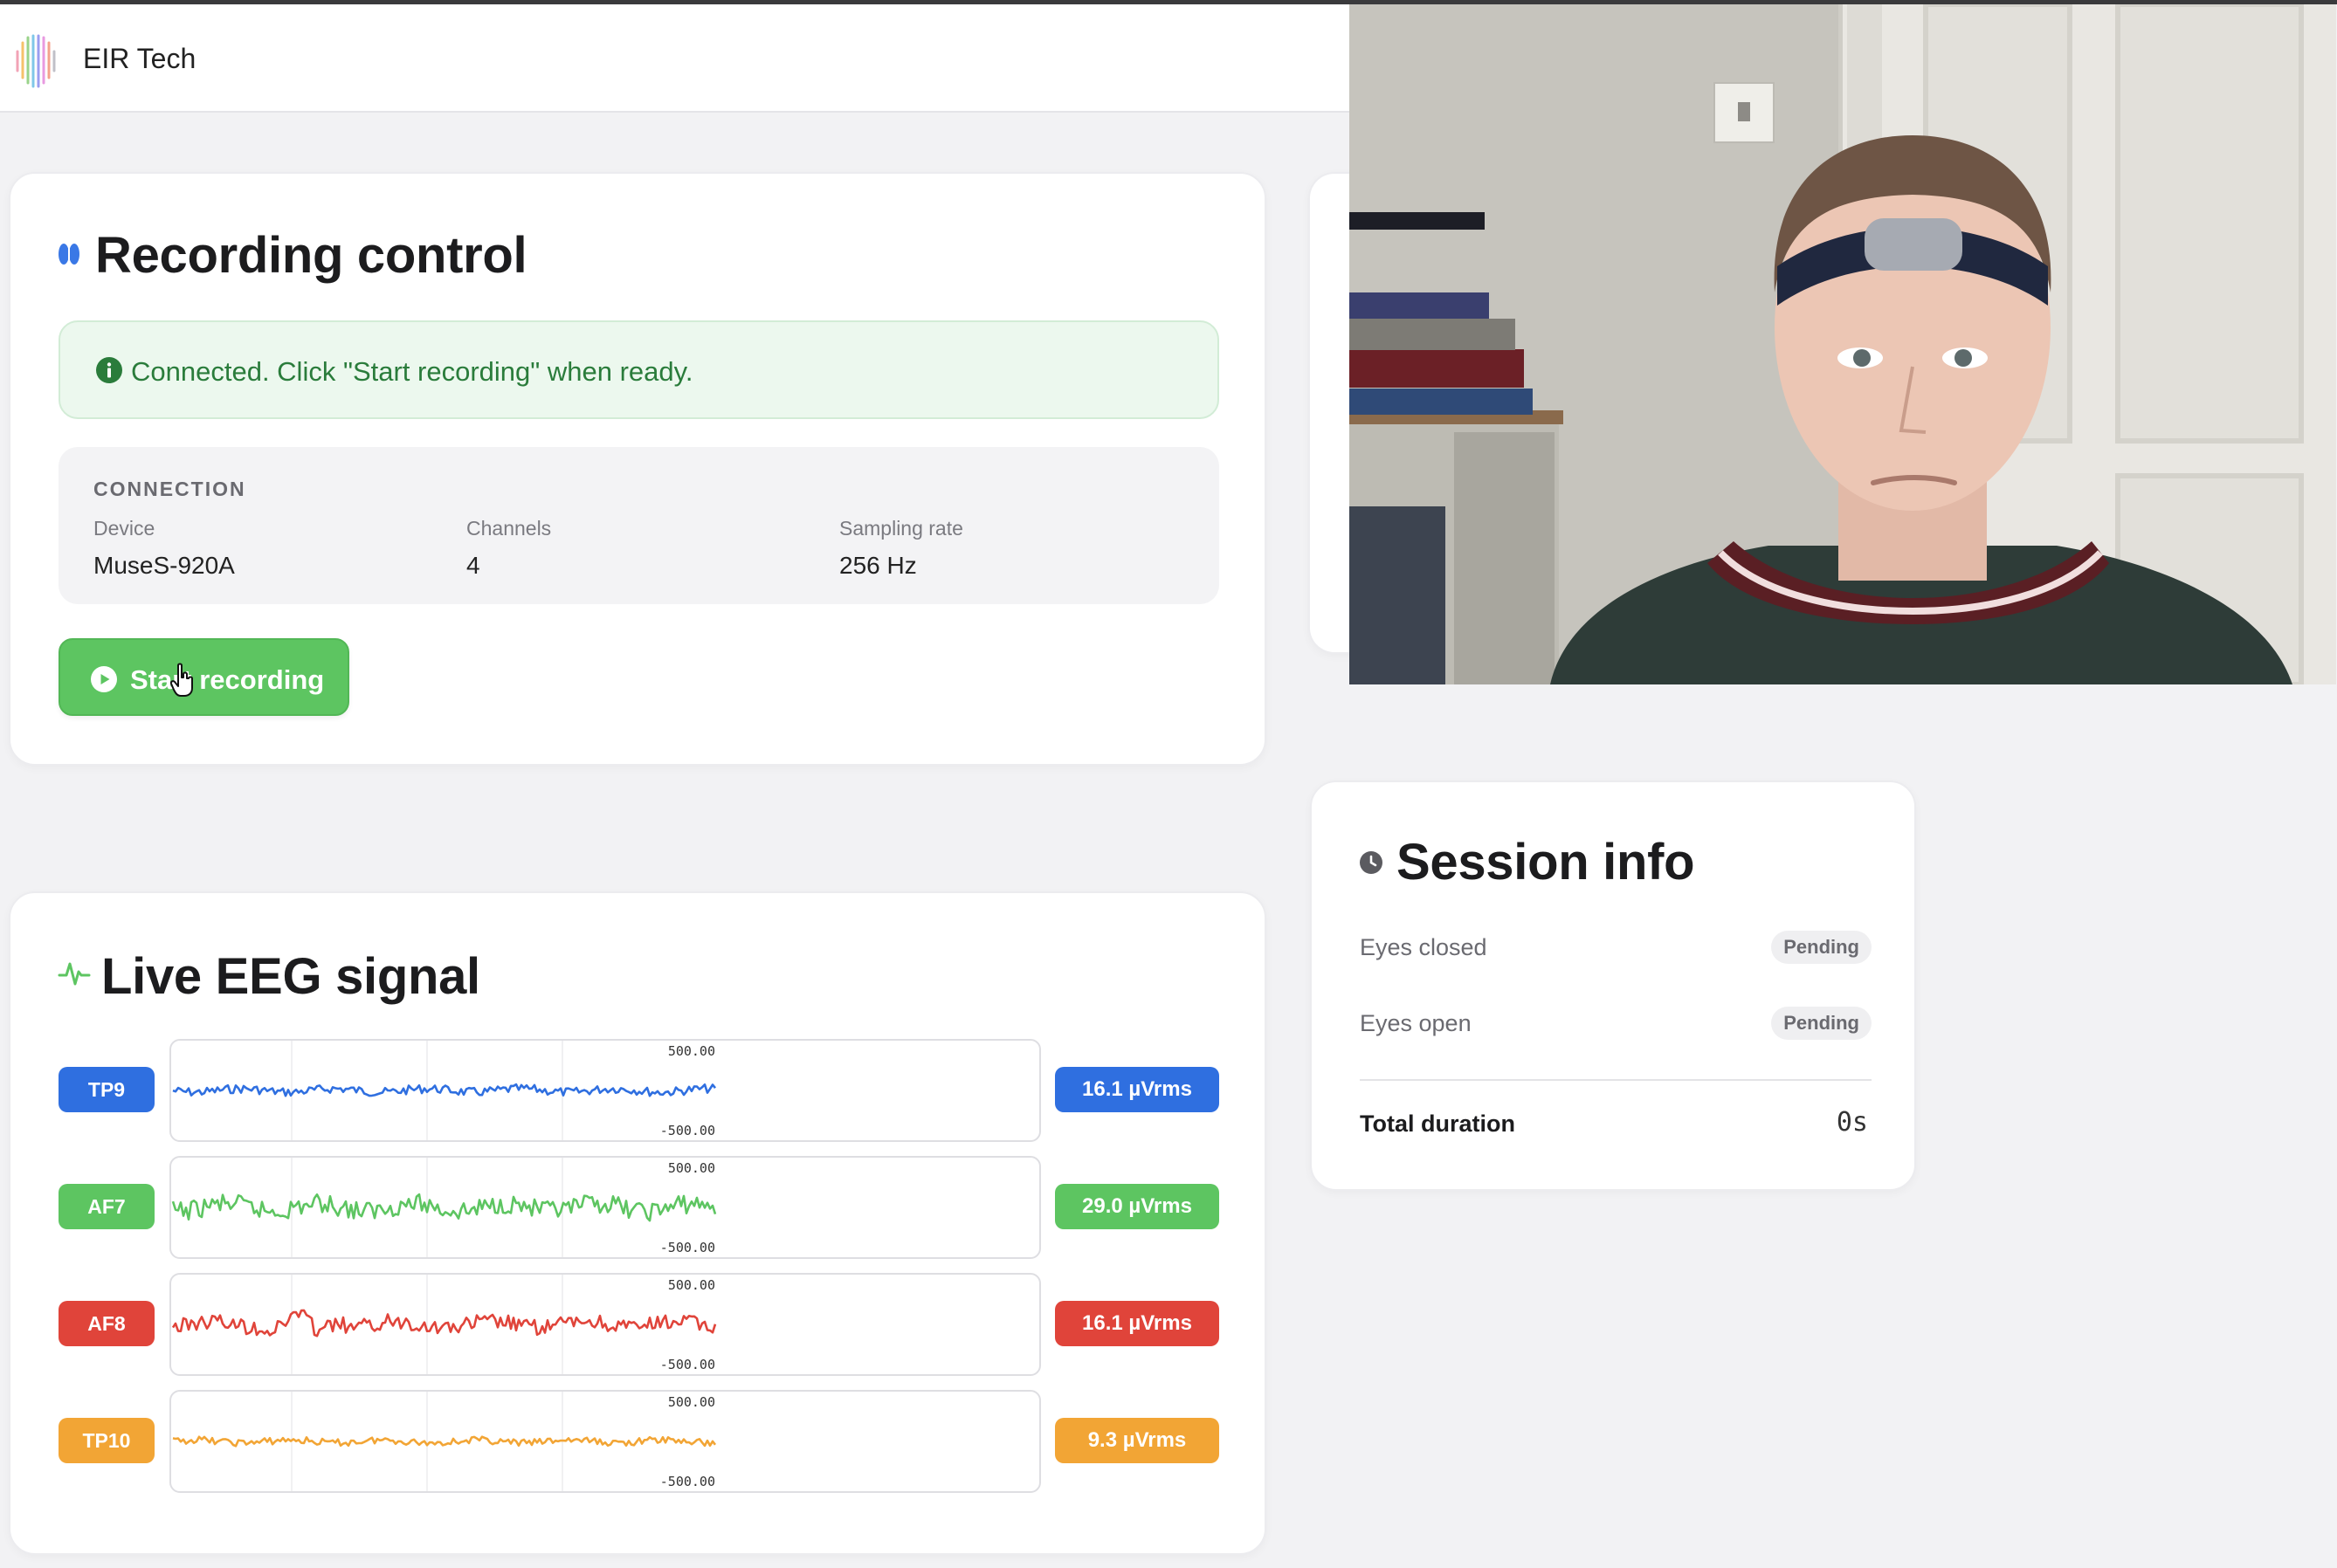  What do you see at coordinates (1852, 1123) in the screenshot?
I see `total-duration-value: 0s` at bounding box center [1852, 1123].